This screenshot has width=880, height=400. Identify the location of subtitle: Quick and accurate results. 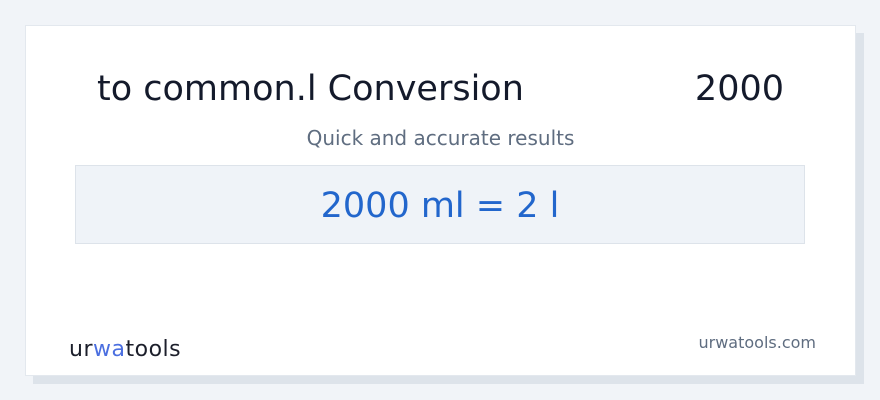
(440, 138).